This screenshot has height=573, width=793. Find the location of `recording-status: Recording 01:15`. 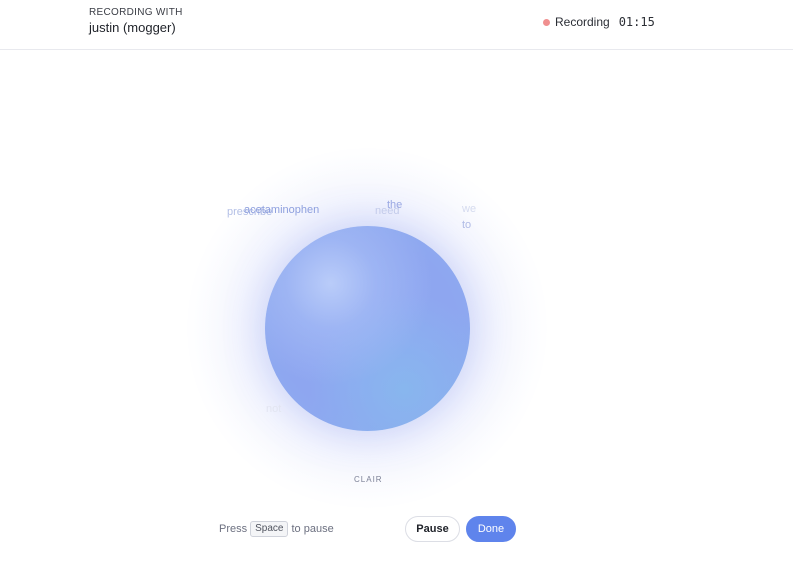

recording-status: Recording 01:15 is located at coordinates (599, 22).